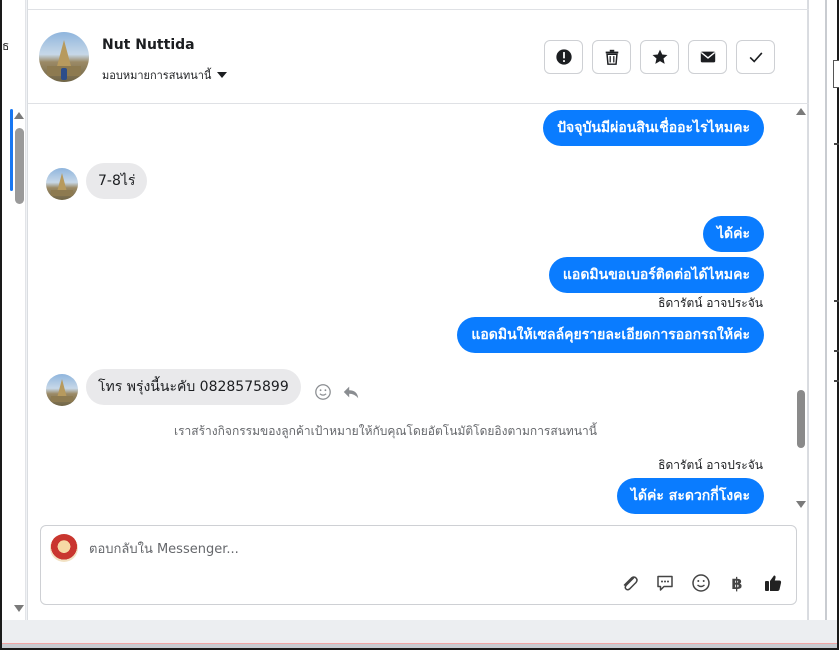 Image resolution: width=839 pixels, height=650 pixels. Describe the element at coordinates (19, 115) in the screenshot. I see `left-scroll-up-arrow` at that location.